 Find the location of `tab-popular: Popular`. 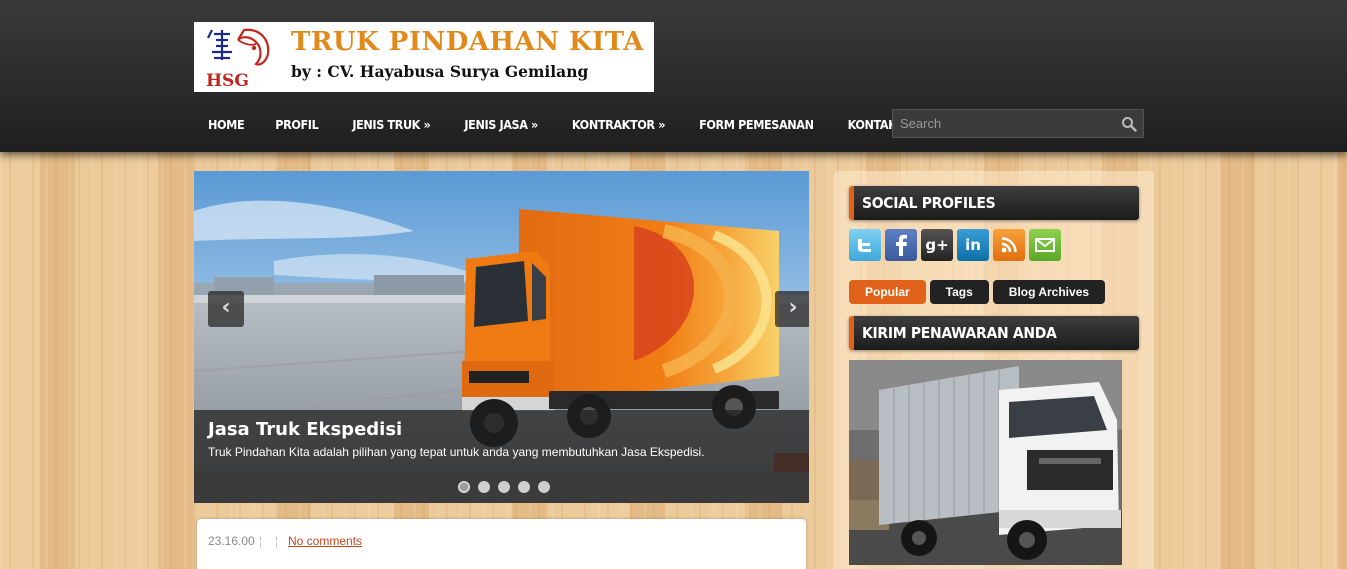

tab-popular: Popular is located at coordinates (887, 292).